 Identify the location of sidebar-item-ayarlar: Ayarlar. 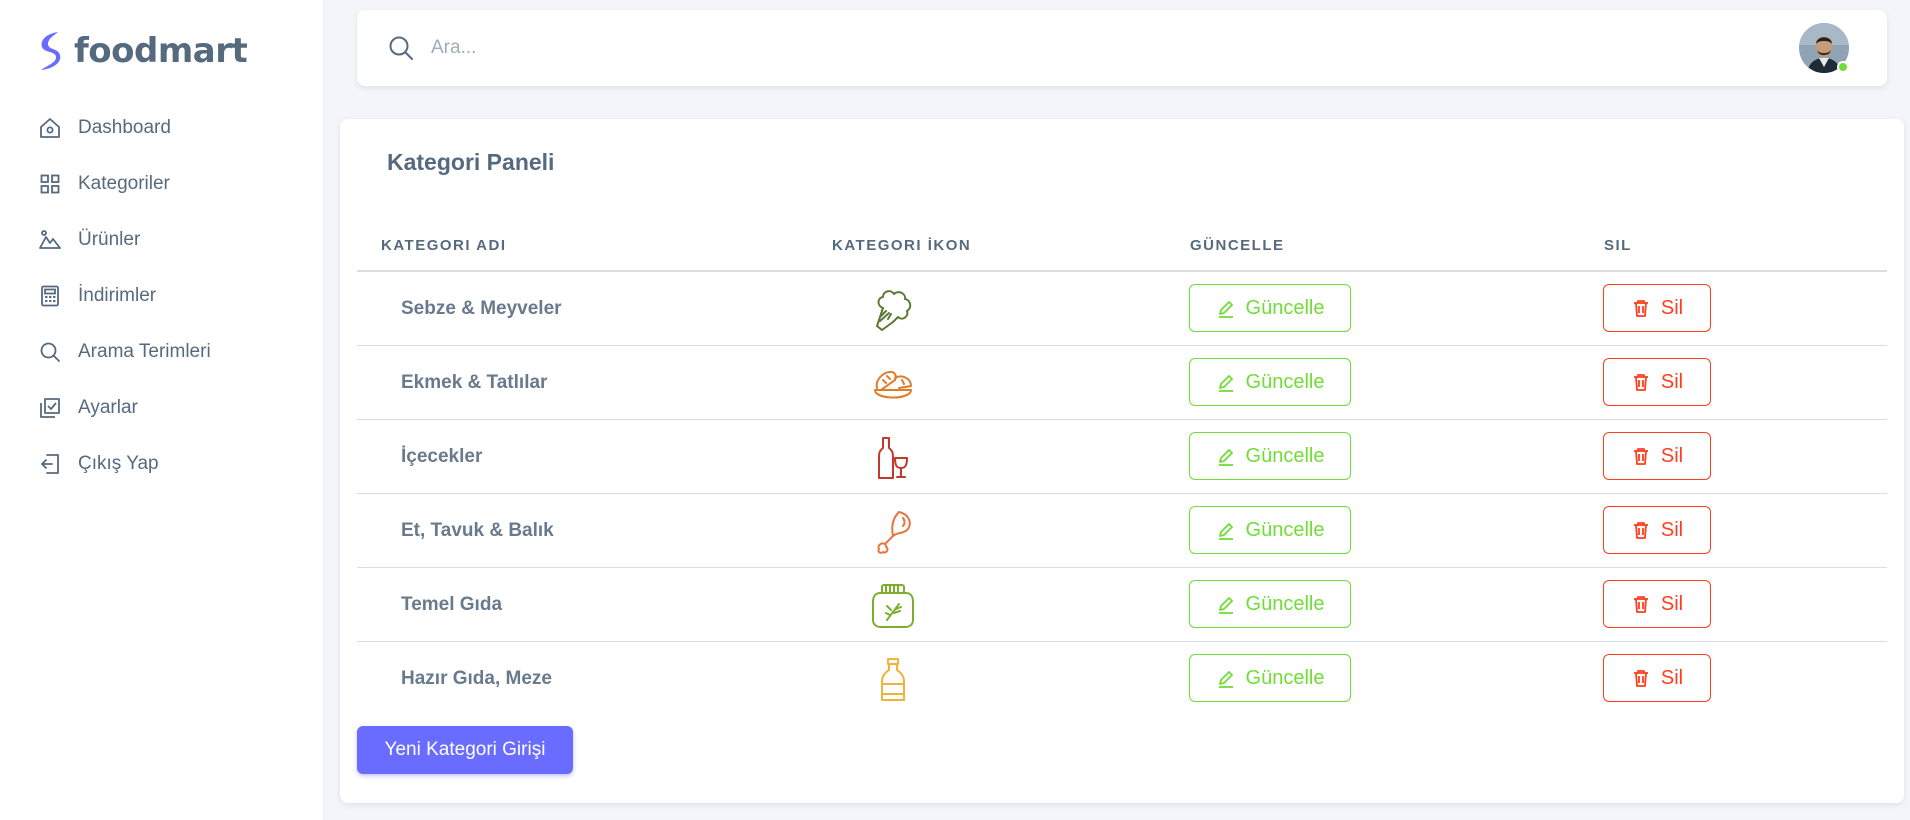
(124, 408).